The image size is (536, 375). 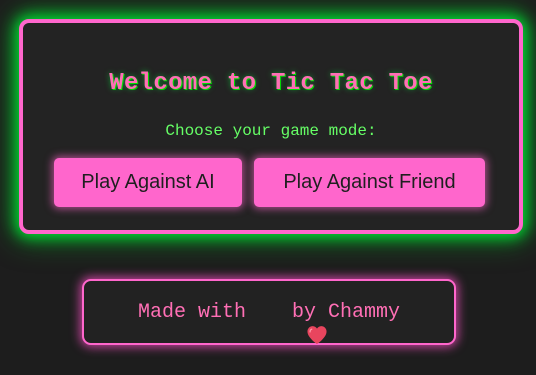 I want to click on play-against-friend-button: Play Against Friend, so click(x=369, y=182).